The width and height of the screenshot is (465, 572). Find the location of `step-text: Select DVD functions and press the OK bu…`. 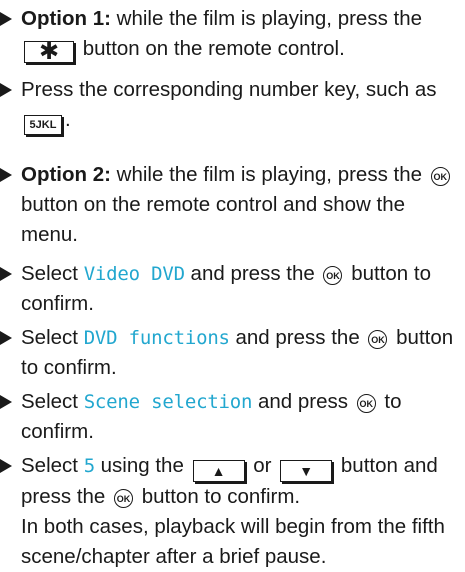

step-text: Select DVD functions and press the OK bu… is located at coordinates (241, 353).